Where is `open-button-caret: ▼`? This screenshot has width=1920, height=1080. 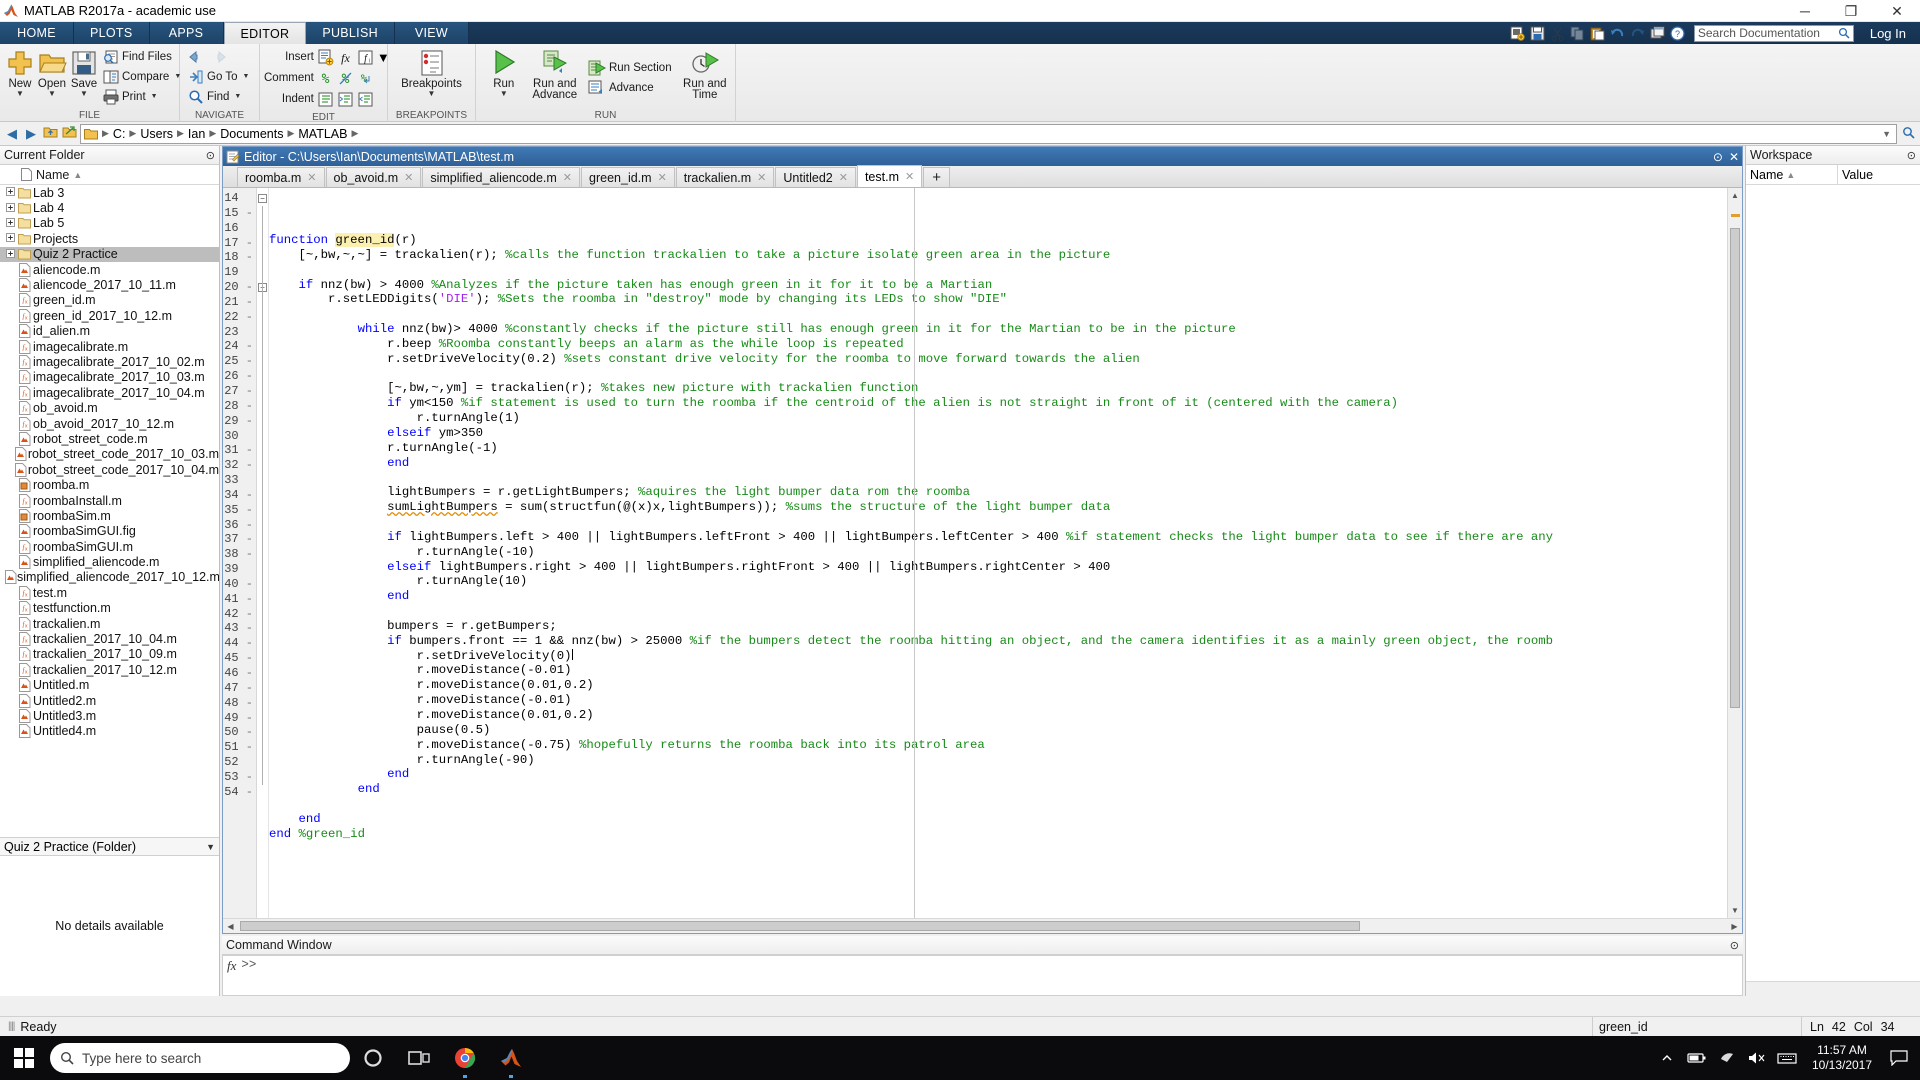 open-button-caret: ▼ is located at coordinates (52, 94).